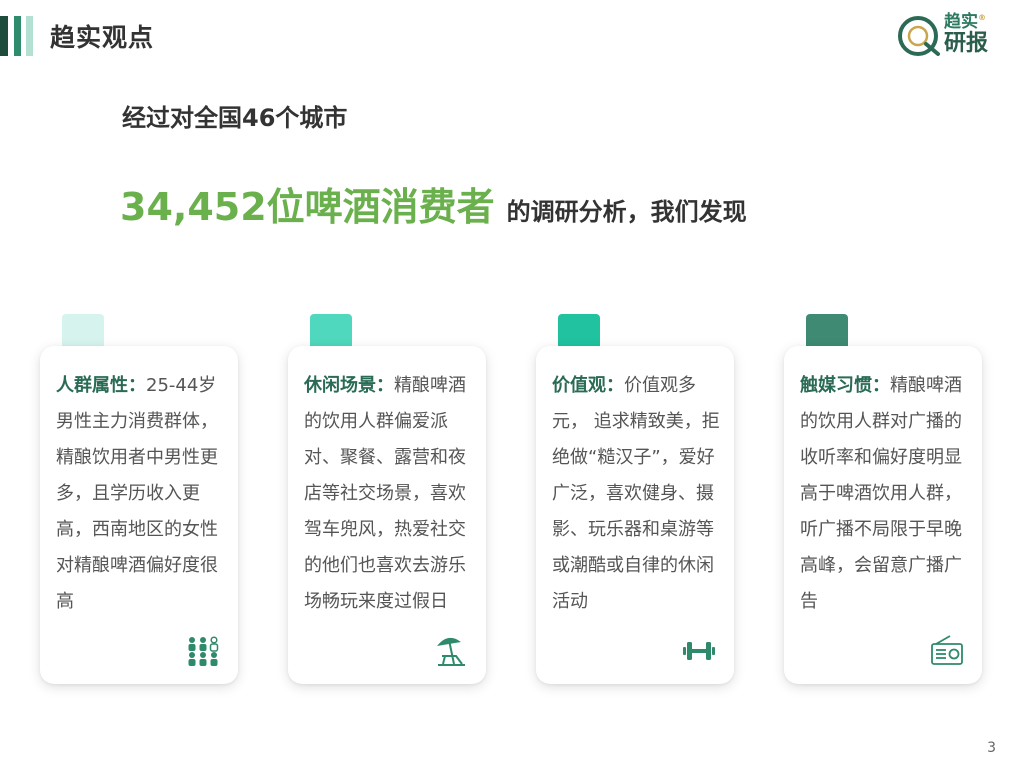 This screenshot has height=768, width=1024. I want to click on logo-line2: 研报, so click(966, 43).